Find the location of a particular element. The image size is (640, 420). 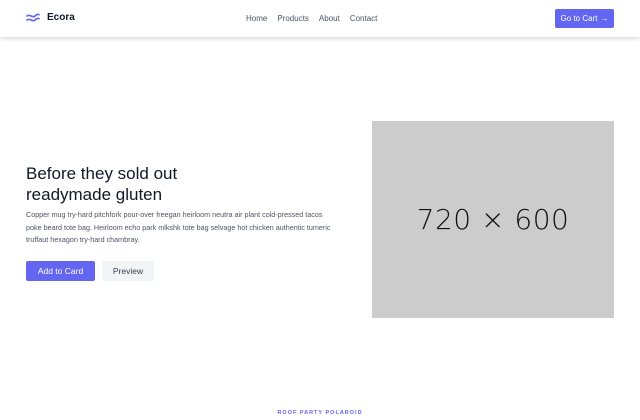

go-to-cart-button: Go to Cart → is located at coordinates (584, 18).